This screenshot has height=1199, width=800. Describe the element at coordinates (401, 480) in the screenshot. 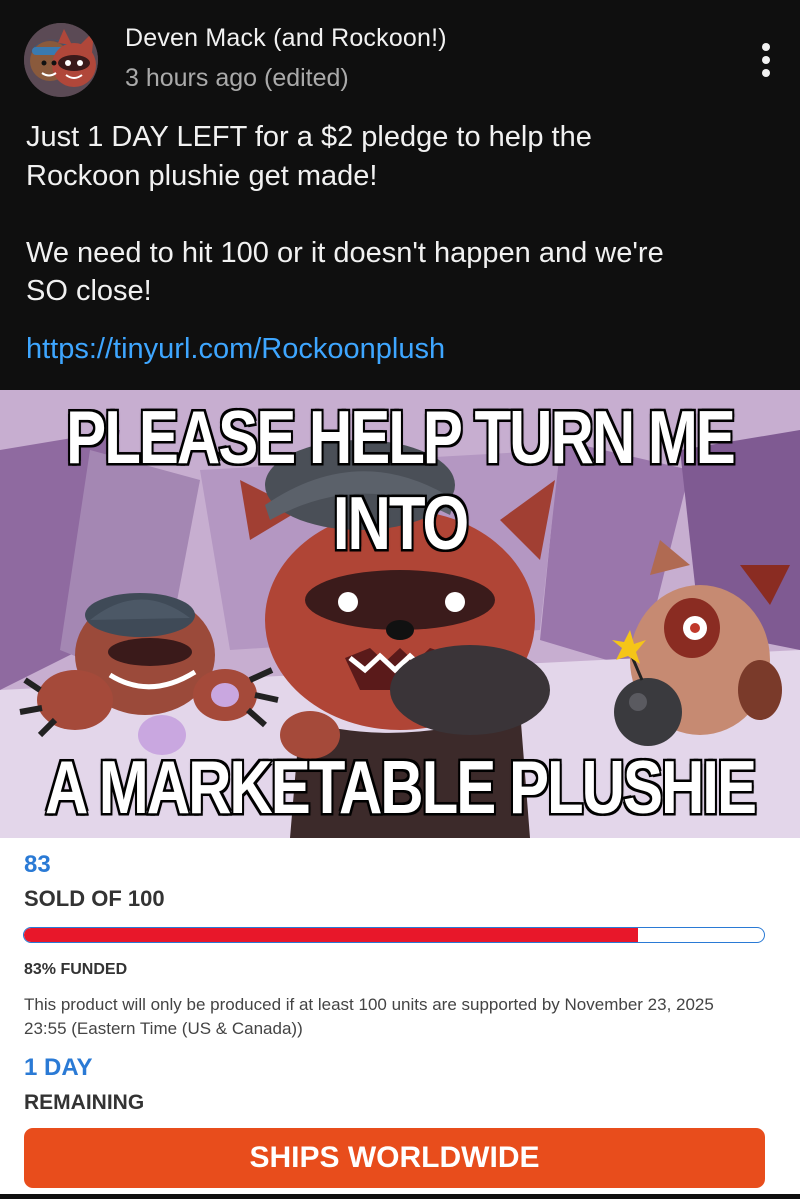

I see `meme-top-caption: PLEASE HELP TURN ME INTO` at that location.